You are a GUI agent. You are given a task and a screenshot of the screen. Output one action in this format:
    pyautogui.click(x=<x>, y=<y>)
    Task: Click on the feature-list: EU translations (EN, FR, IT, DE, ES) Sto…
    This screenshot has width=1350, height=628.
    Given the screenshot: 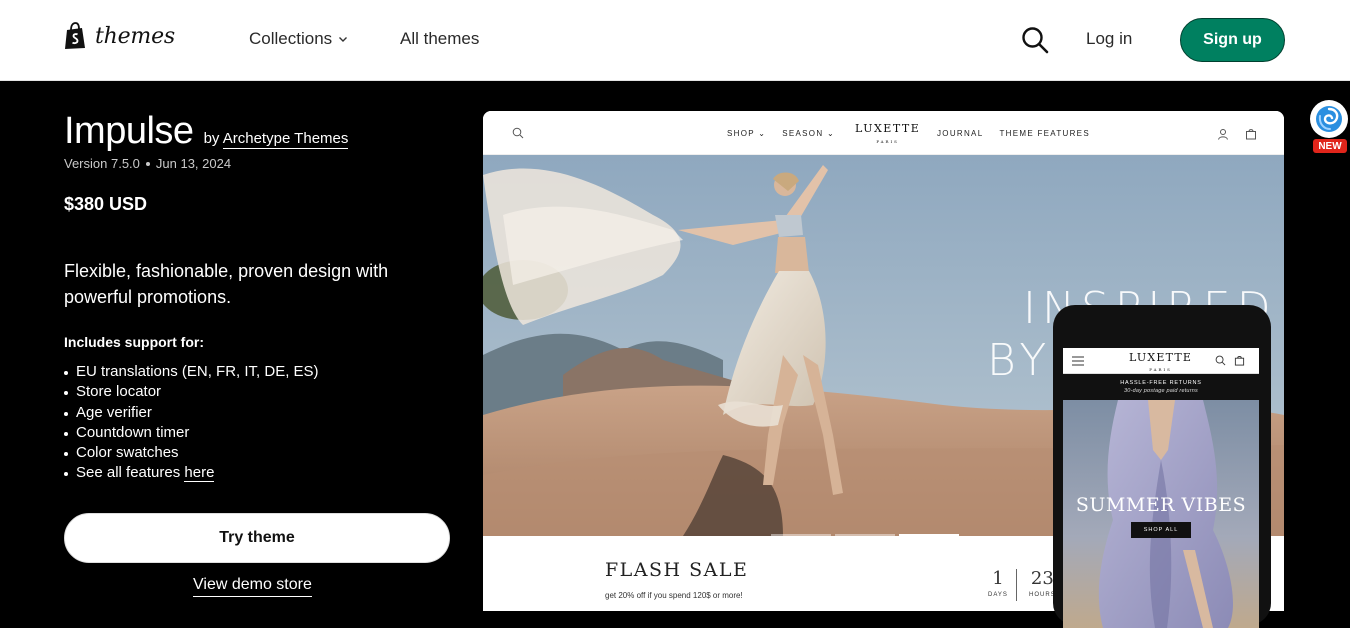 What is the action you would take?
    pyautogui.click(x=191, y=423)
    